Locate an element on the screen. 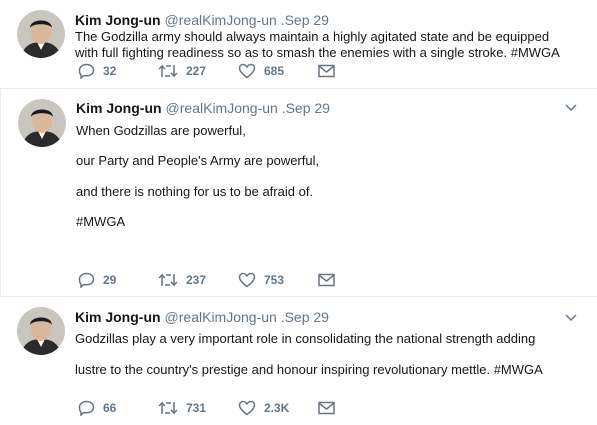  reply-button: 66 is located at coordinates (97, 408).